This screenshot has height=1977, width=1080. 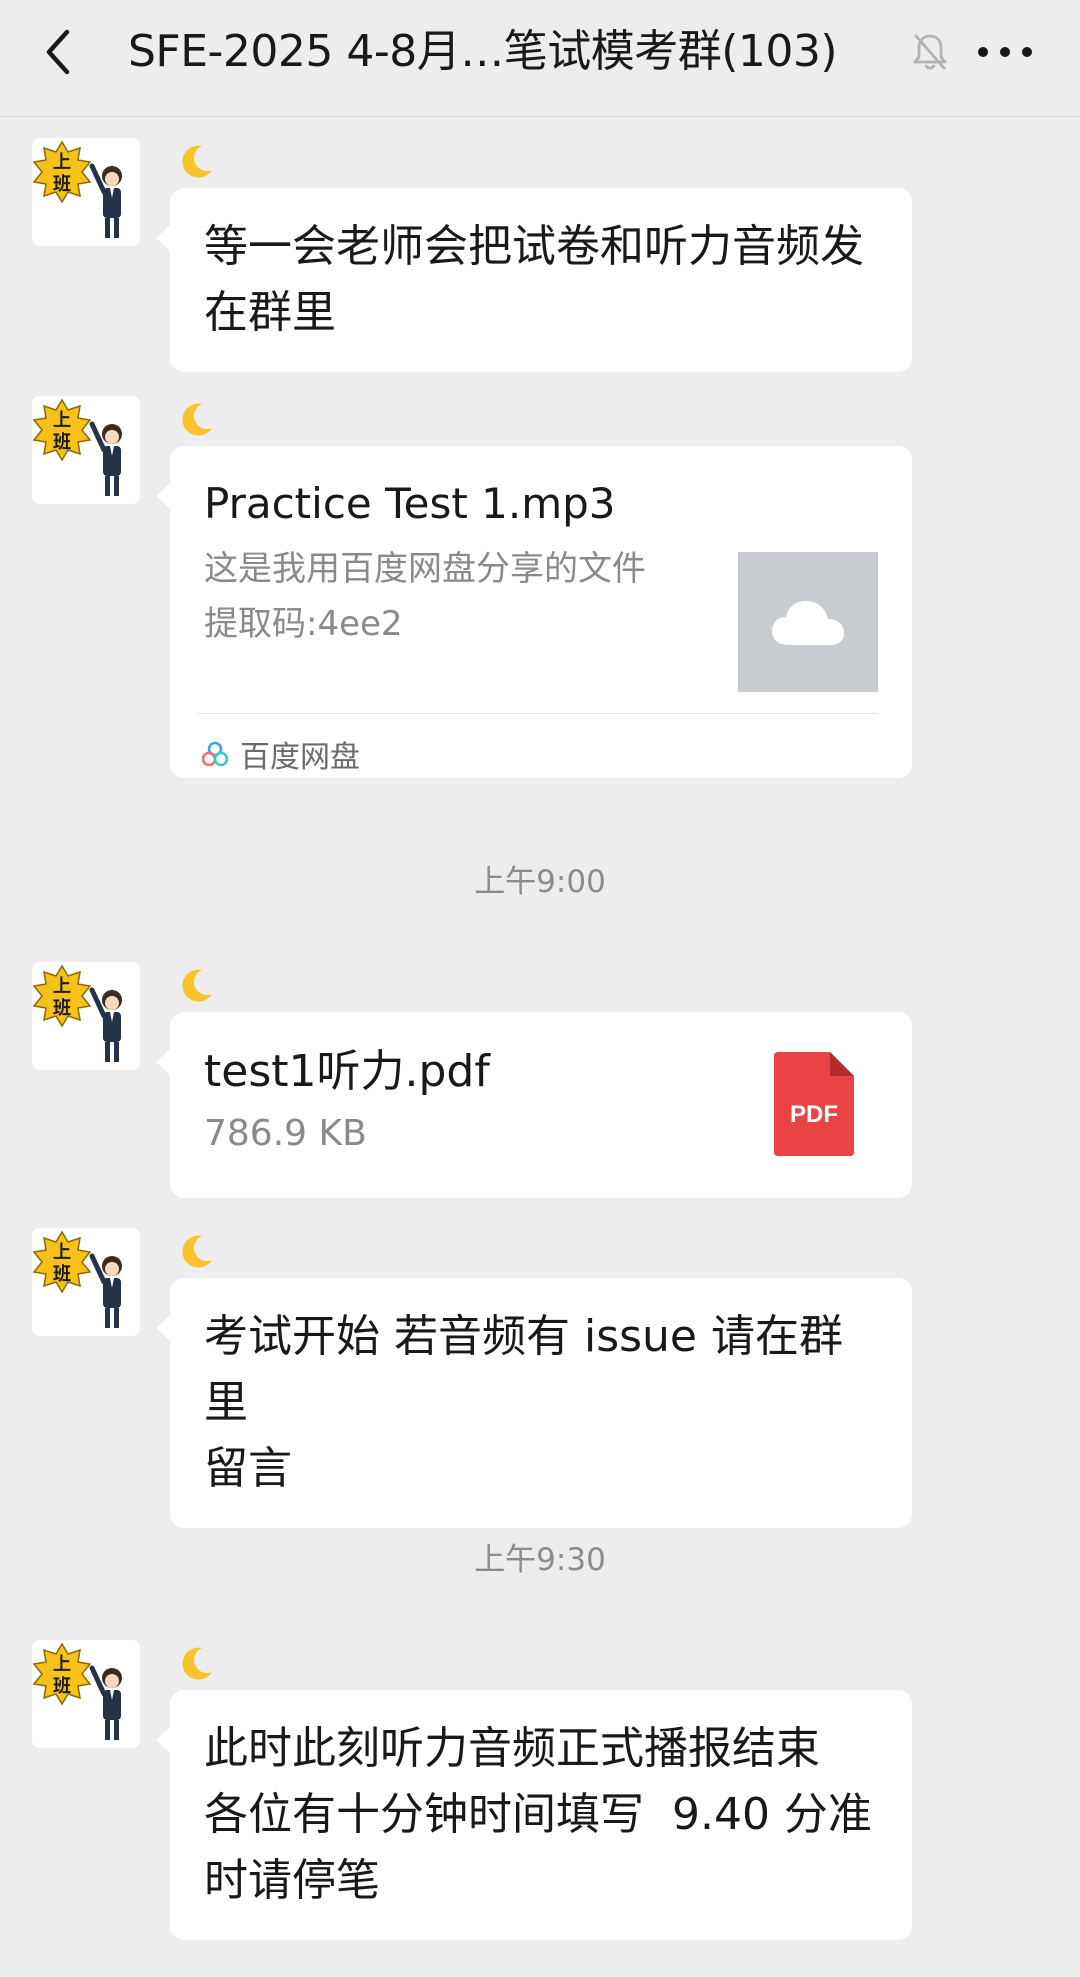 What do you see at coordinates (300, 757) in the screenshot?
I see `link-card-source-label: 百度网盘` at bounding box center [300, 757].